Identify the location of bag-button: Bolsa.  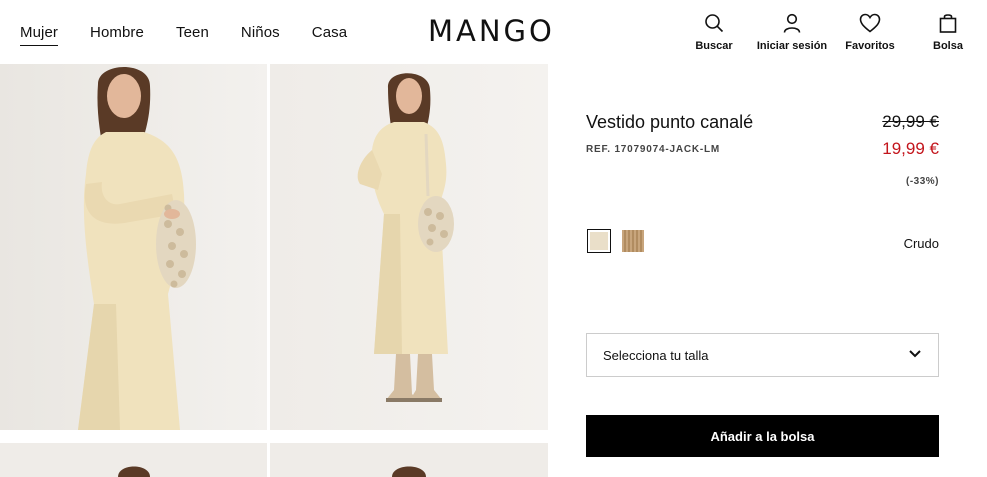
(948, 32).